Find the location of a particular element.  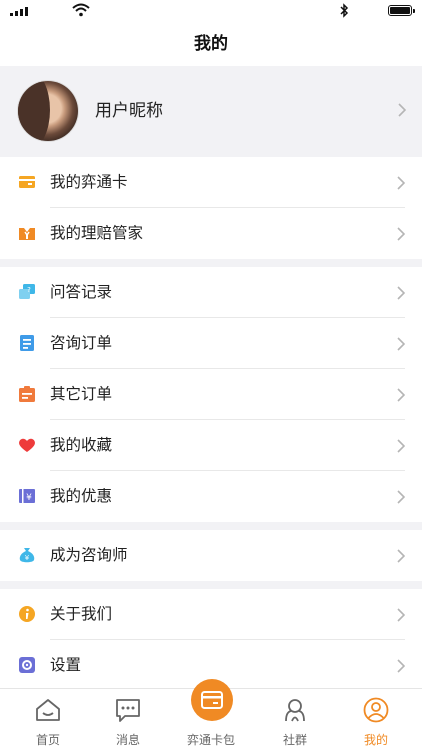

menu-item-consult-orders: 咨询订单 is located at coordinates (211, 343).